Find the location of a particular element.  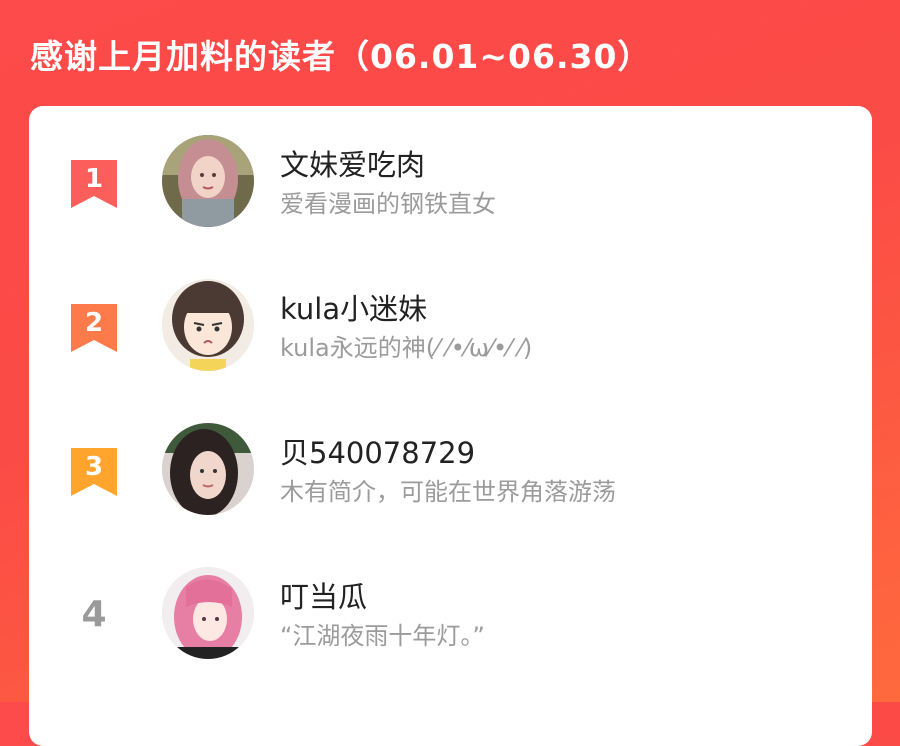

rank-1-number: 1 is located at coordinates (94, 179).